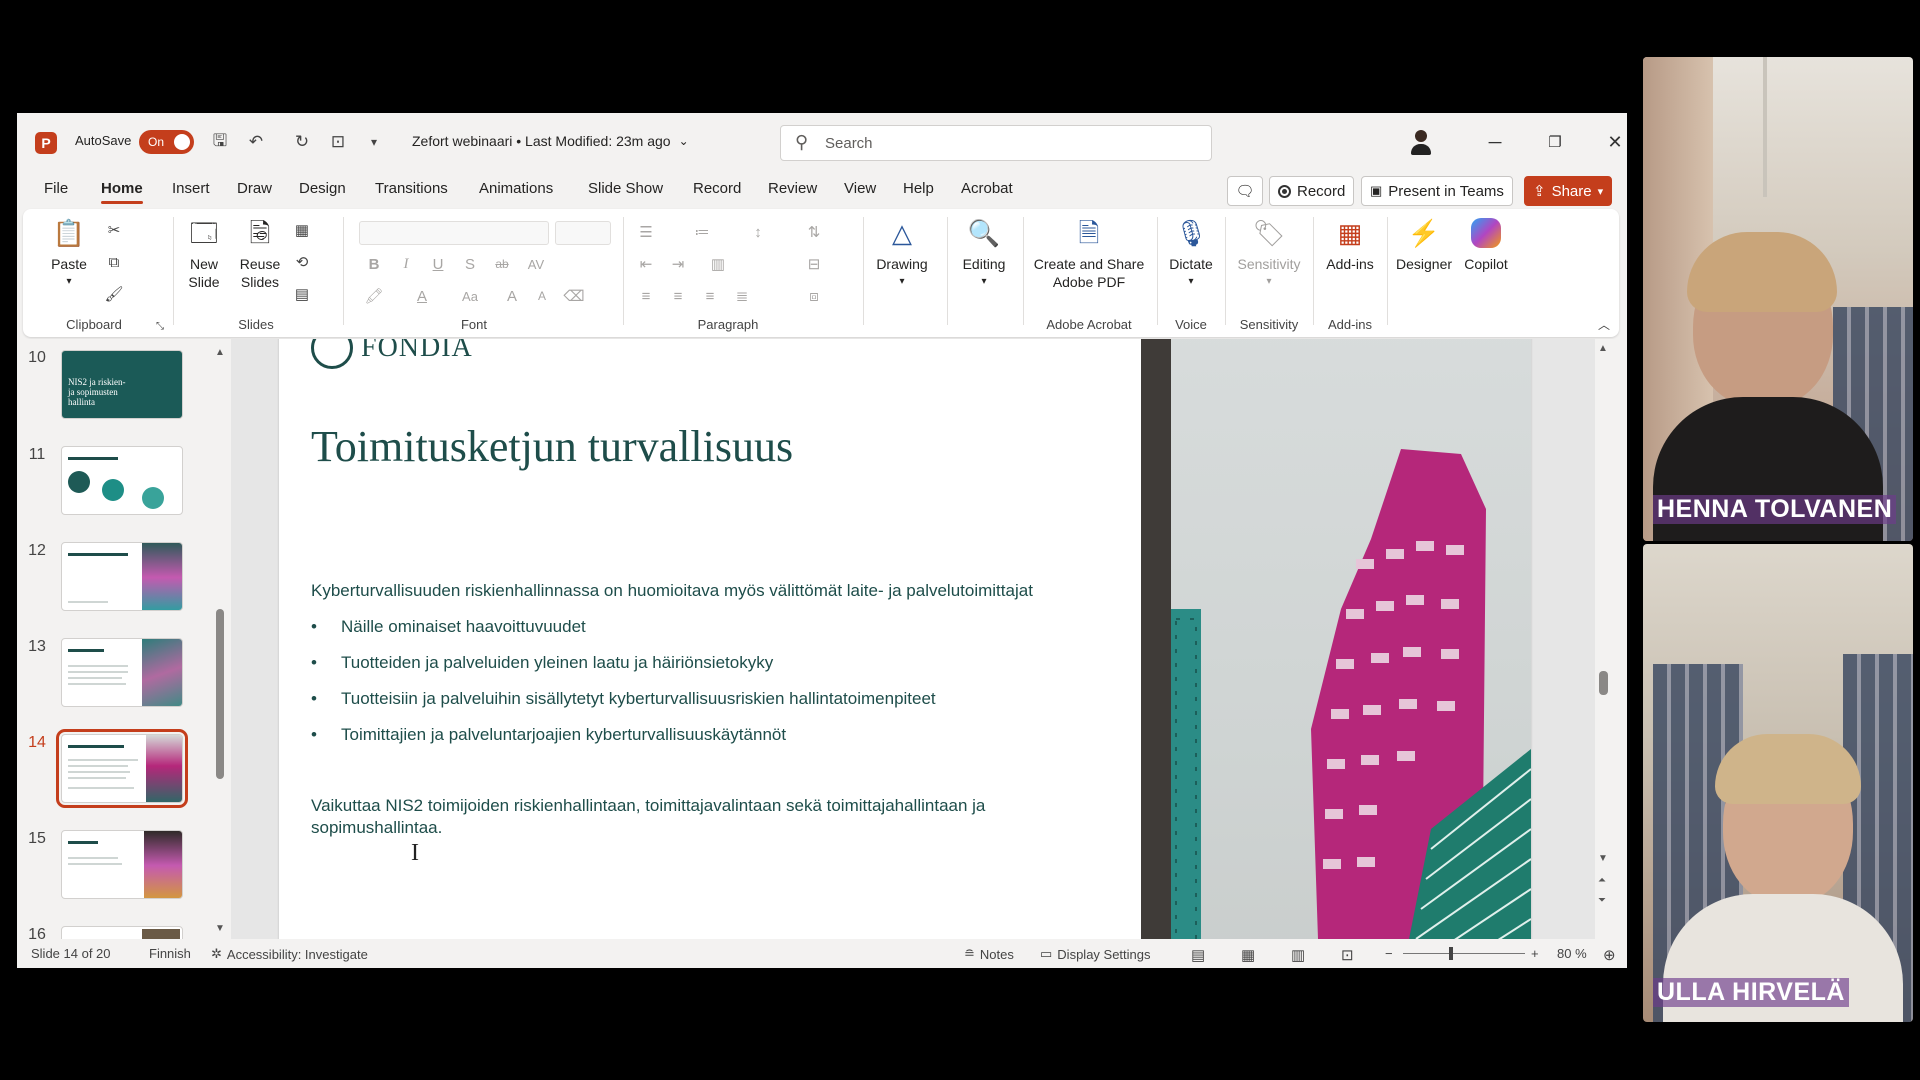 The image size is (1920, 1080). I want to click on tab-view: View, so click(860, 188).